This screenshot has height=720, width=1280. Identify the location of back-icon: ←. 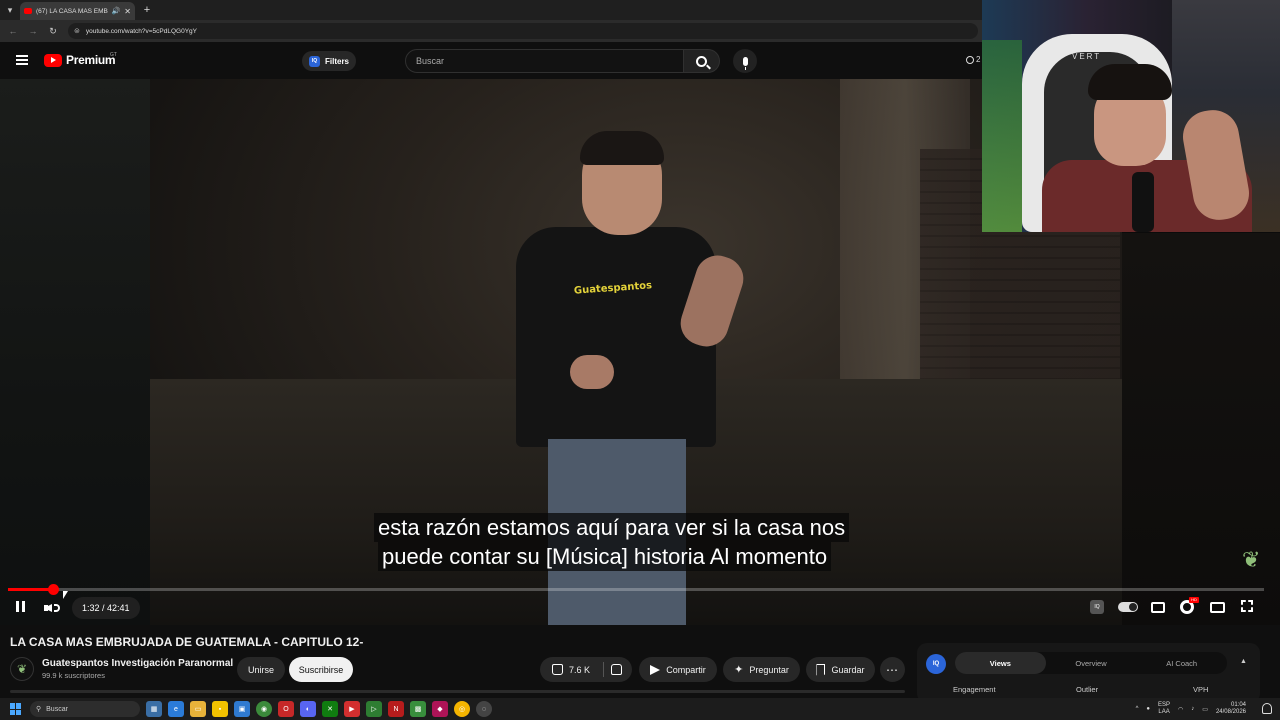
(13, 31).